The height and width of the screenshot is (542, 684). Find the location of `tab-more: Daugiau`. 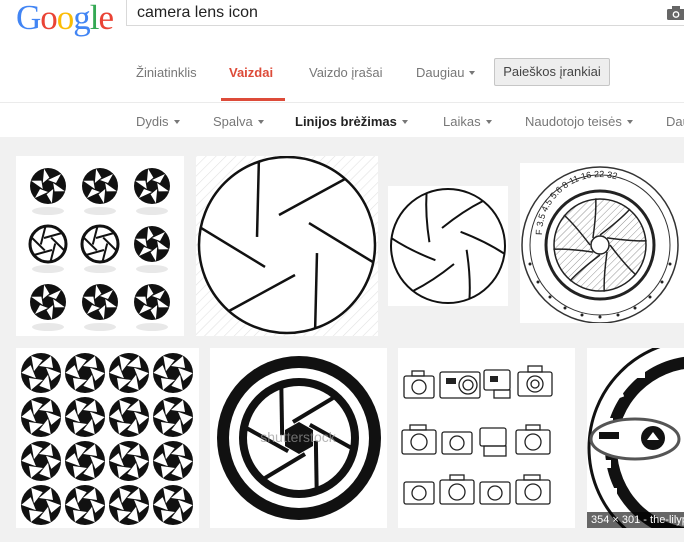

tab-more: Daugiau is located at coordinates (446, 72).